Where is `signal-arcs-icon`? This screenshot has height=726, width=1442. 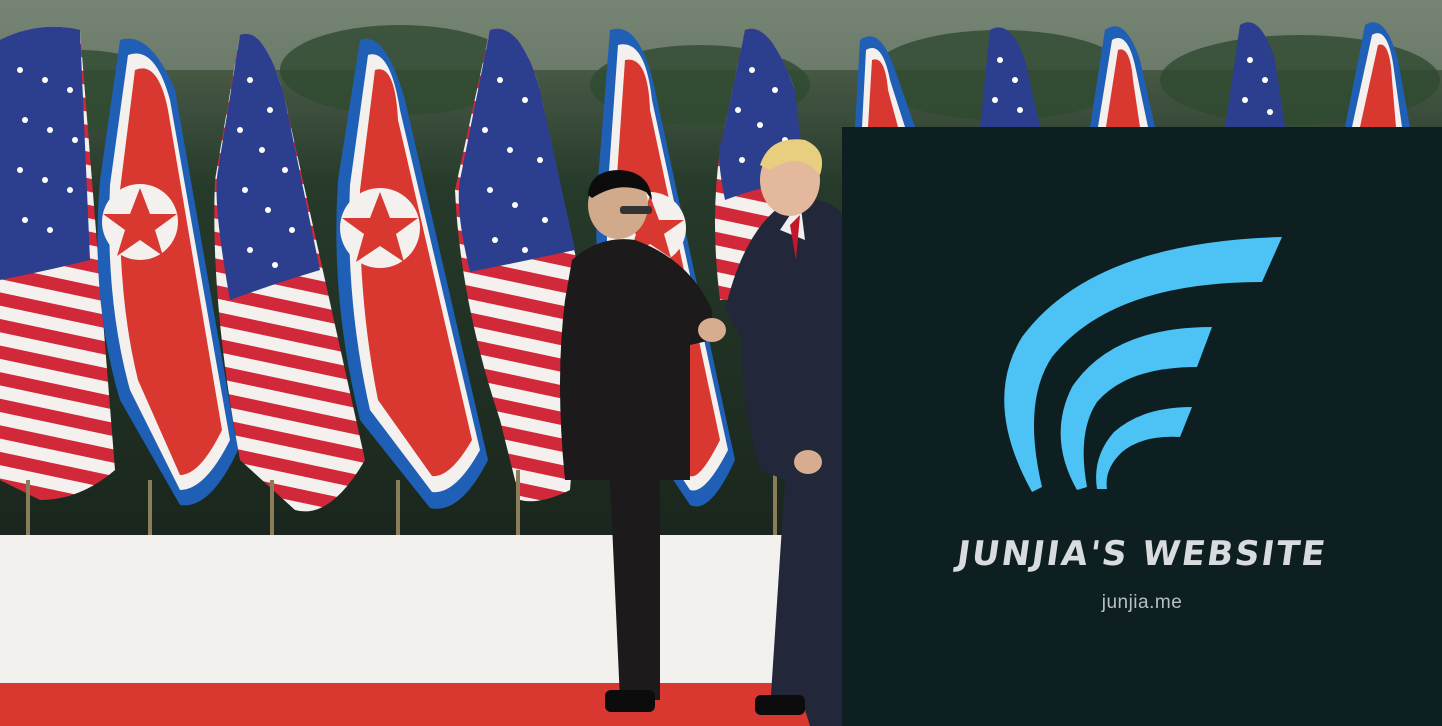 signal-arcs-icon is located at coordinates (1143, 364).